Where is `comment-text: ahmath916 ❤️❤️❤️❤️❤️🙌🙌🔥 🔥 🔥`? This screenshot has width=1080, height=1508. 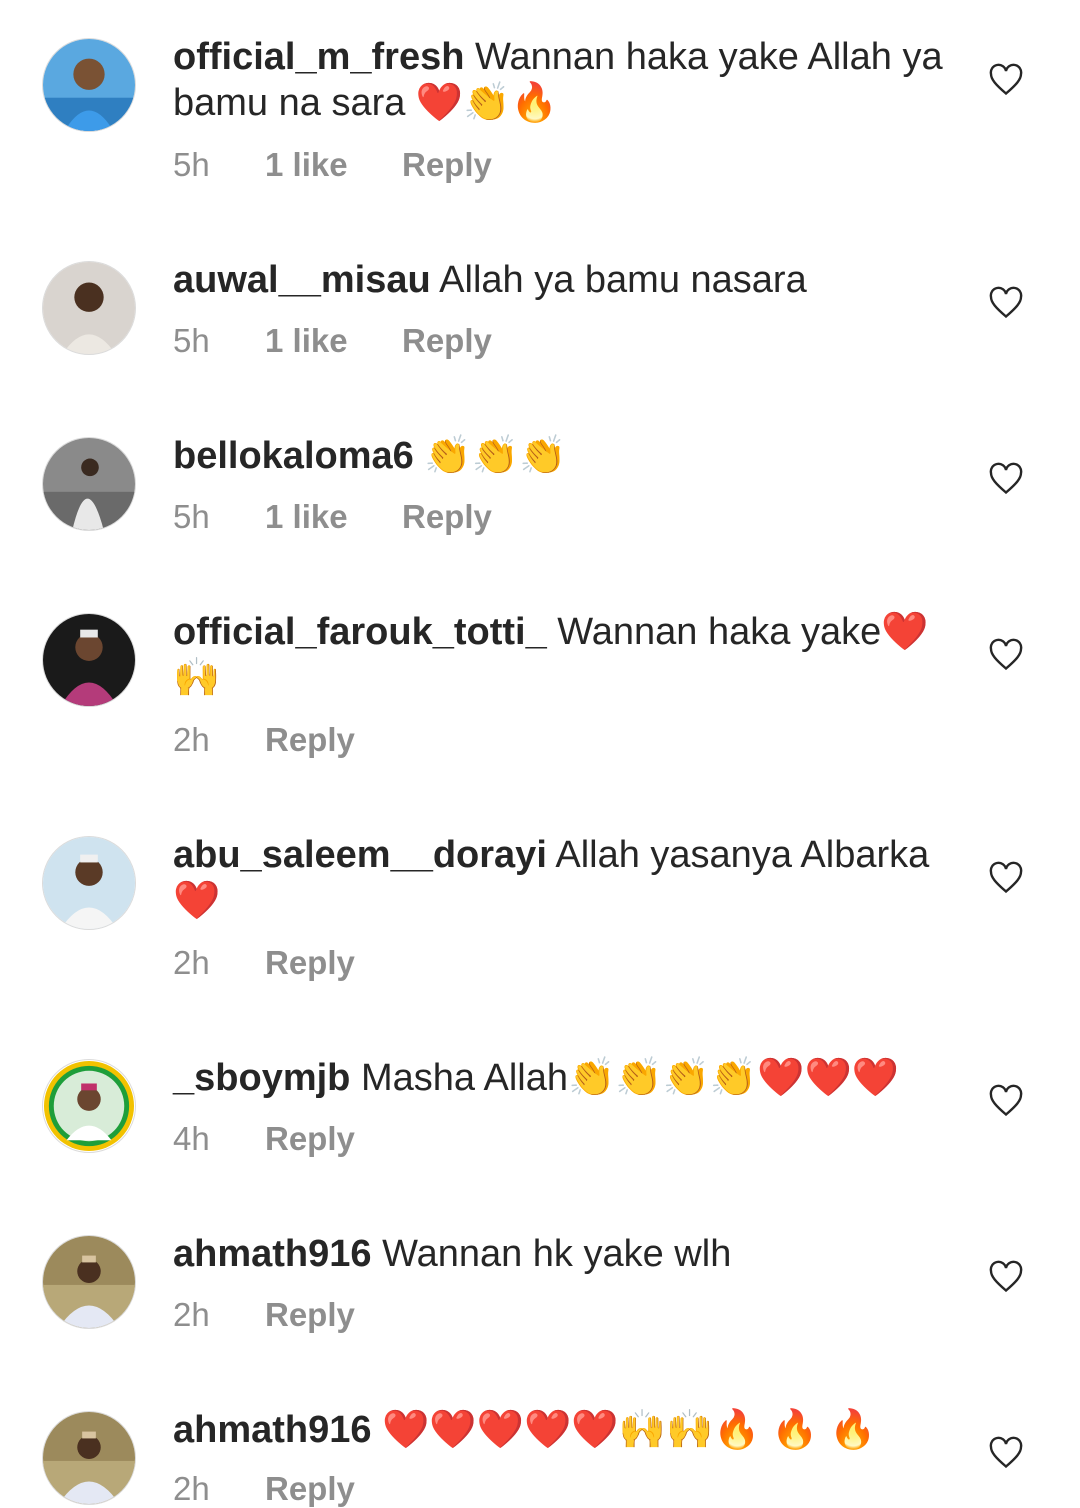 comment-text: ahmath916 ❤️❤️❤️❤️❤️🙌🙌🔥 🔥 🔥 is located at coordinates (568, 1430).